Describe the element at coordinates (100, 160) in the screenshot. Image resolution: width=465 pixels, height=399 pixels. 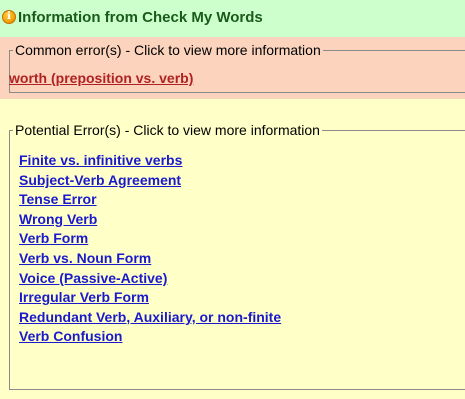
I see `error-link-finite-infinitive: Finite vs. infinitive verbs` at that location.